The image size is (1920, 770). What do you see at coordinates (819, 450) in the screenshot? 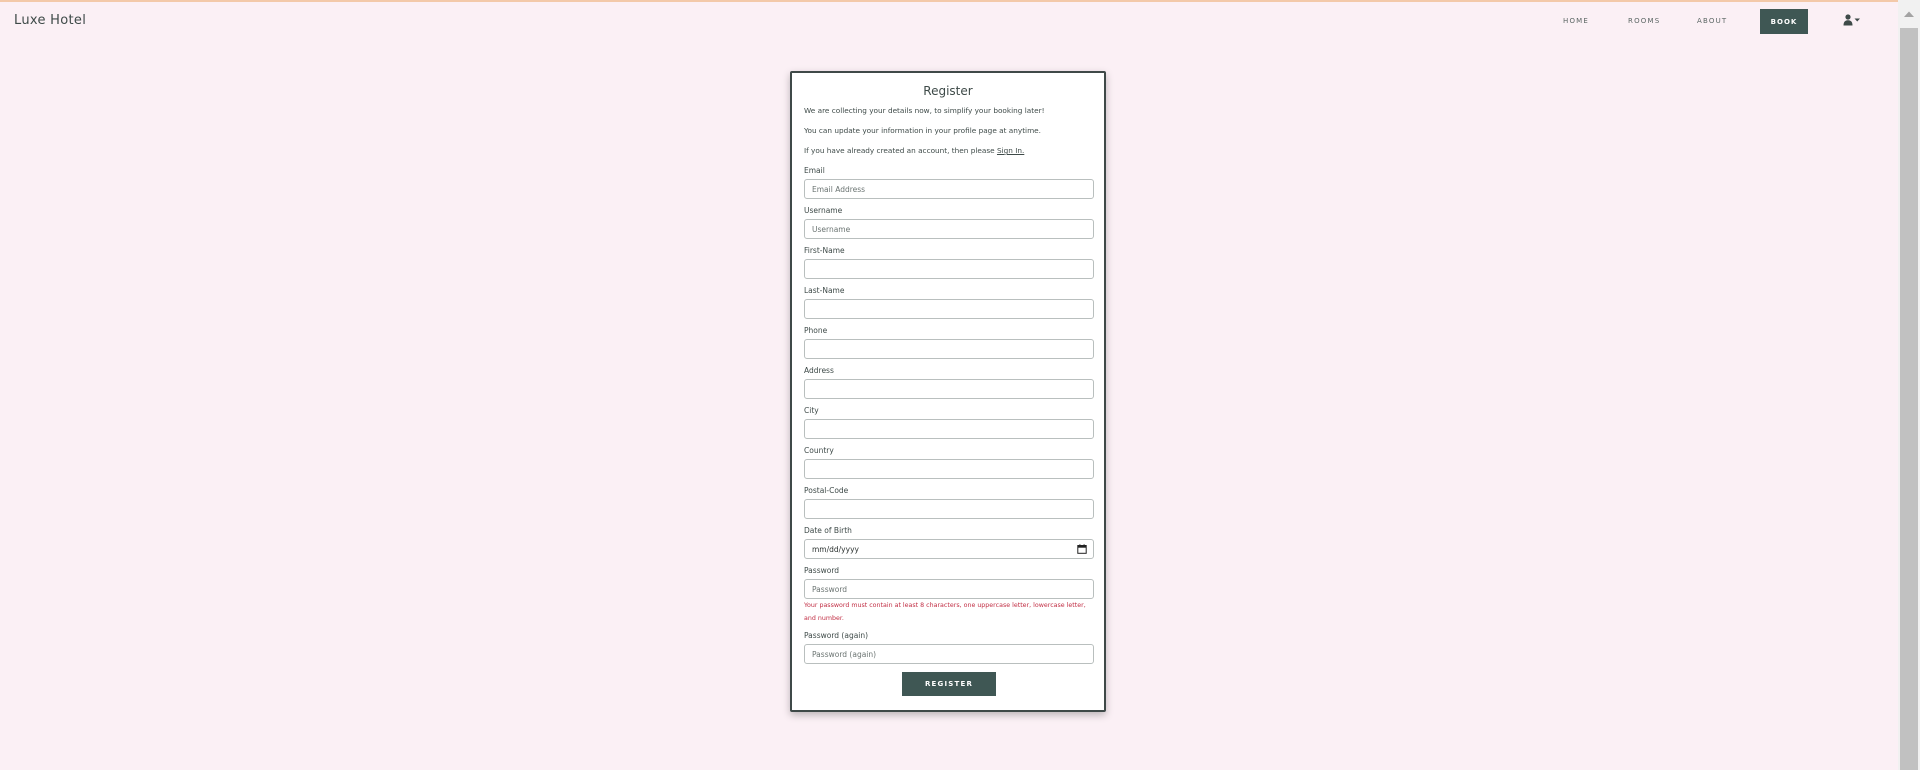
I see `country-label: Country` at bounding box center [819, 450].